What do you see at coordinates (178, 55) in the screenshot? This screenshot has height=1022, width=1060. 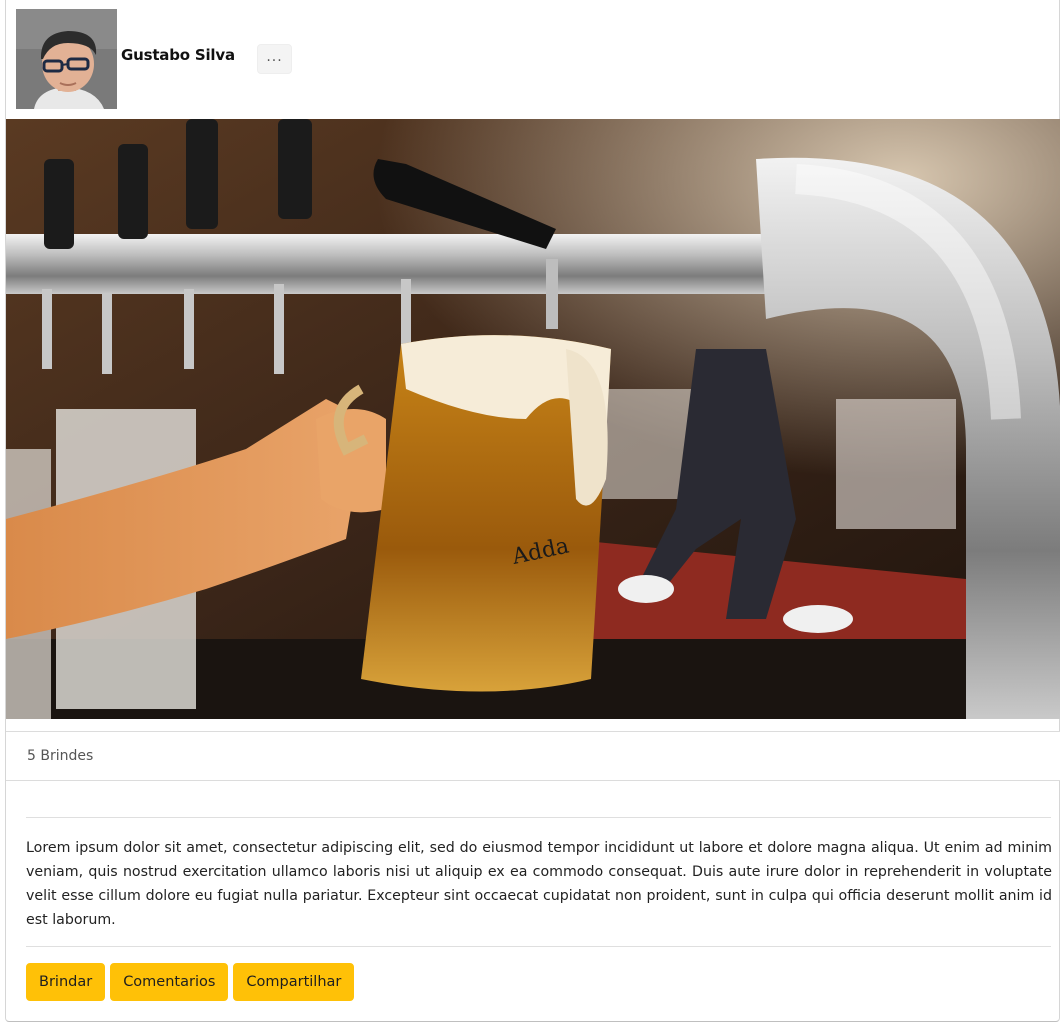 I see `author-name: Gustabo Silva` at bounding box center [178, 55].